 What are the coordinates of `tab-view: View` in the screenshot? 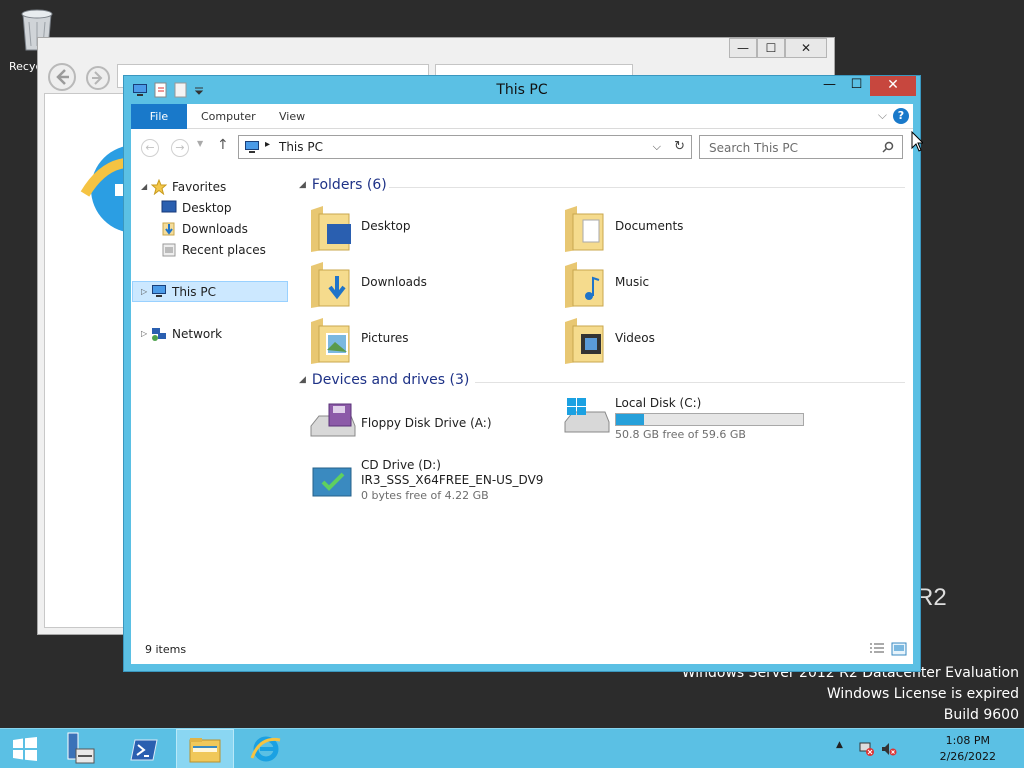 It's located at (292, 116).